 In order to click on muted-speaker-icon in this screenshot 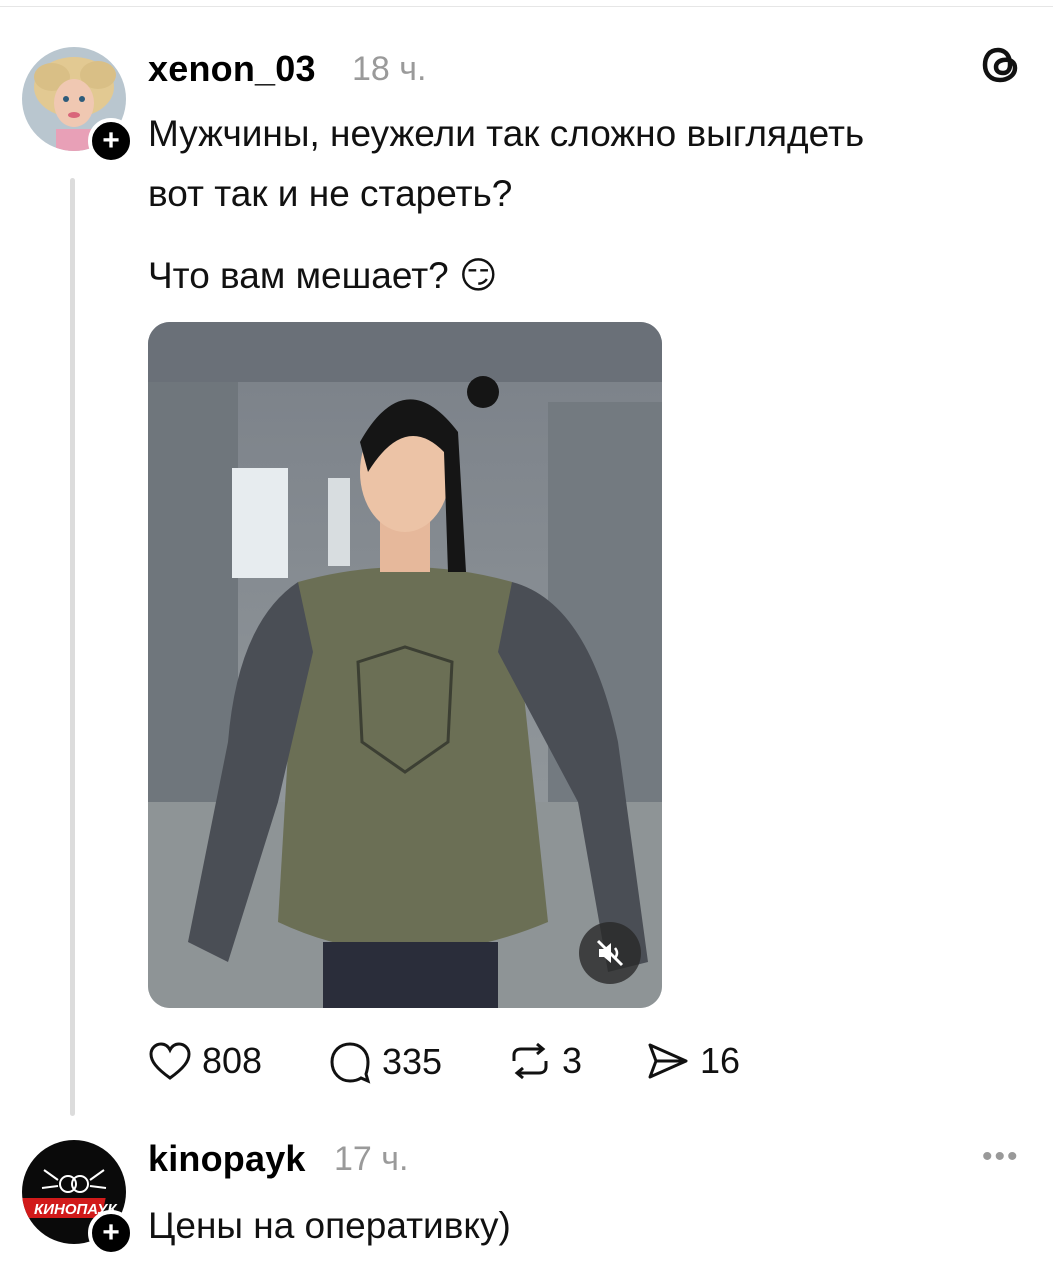, I will do `click(610, 953)`.